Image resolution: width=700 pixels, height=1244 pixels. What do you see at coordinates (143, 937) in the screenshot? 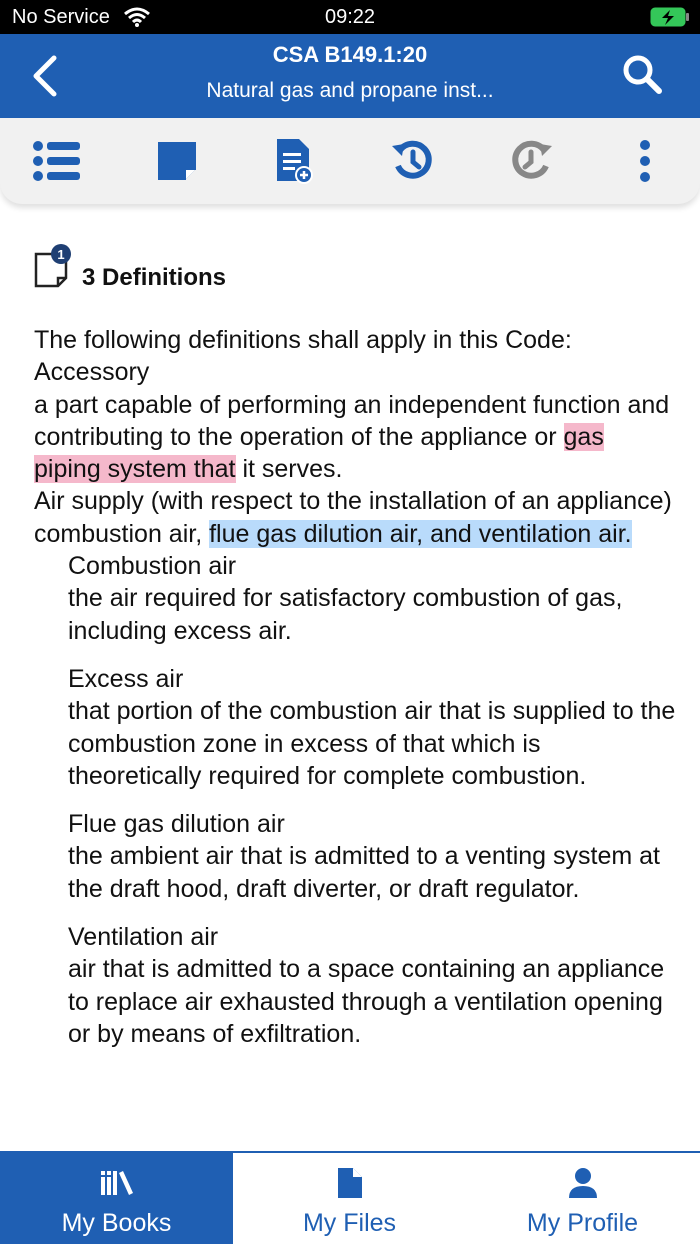
I see `sub-term: Ventilation air` at bounding box center [143, 937].